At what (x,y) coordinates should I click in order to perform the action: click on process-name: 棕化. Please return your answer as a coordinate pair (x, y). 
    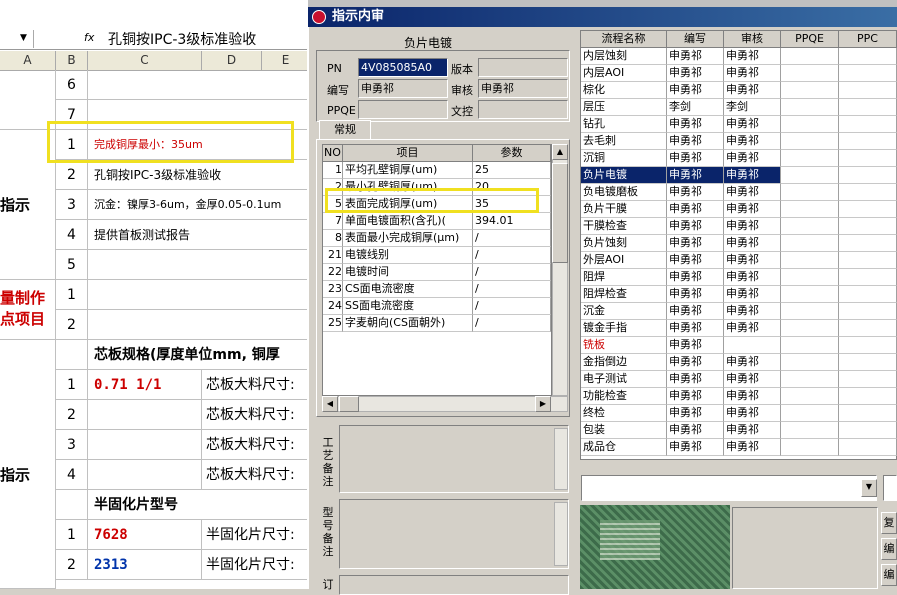
    Looking at the image, I should click on (624, 90).